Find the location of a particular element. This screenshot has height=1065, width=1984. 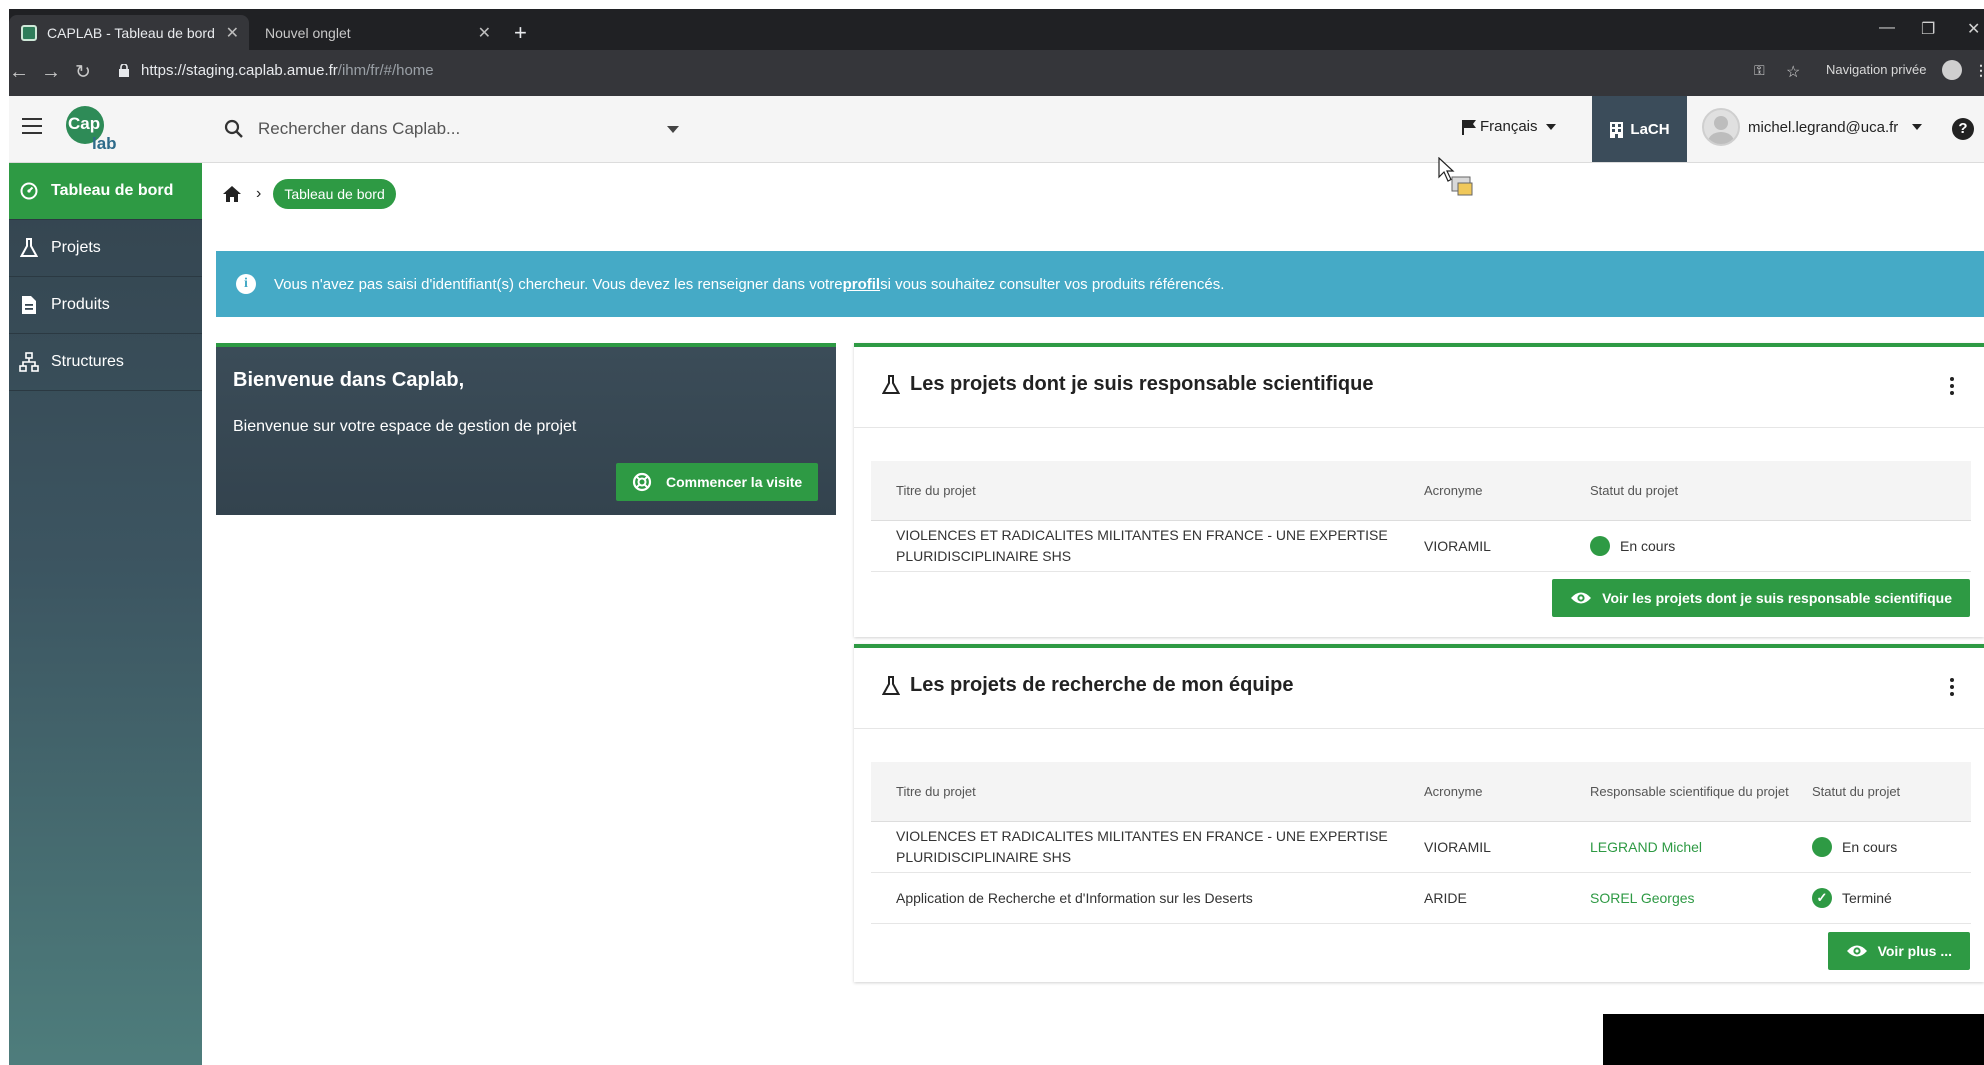

star-icon: ☆ is located at coordinates (1793, 72).